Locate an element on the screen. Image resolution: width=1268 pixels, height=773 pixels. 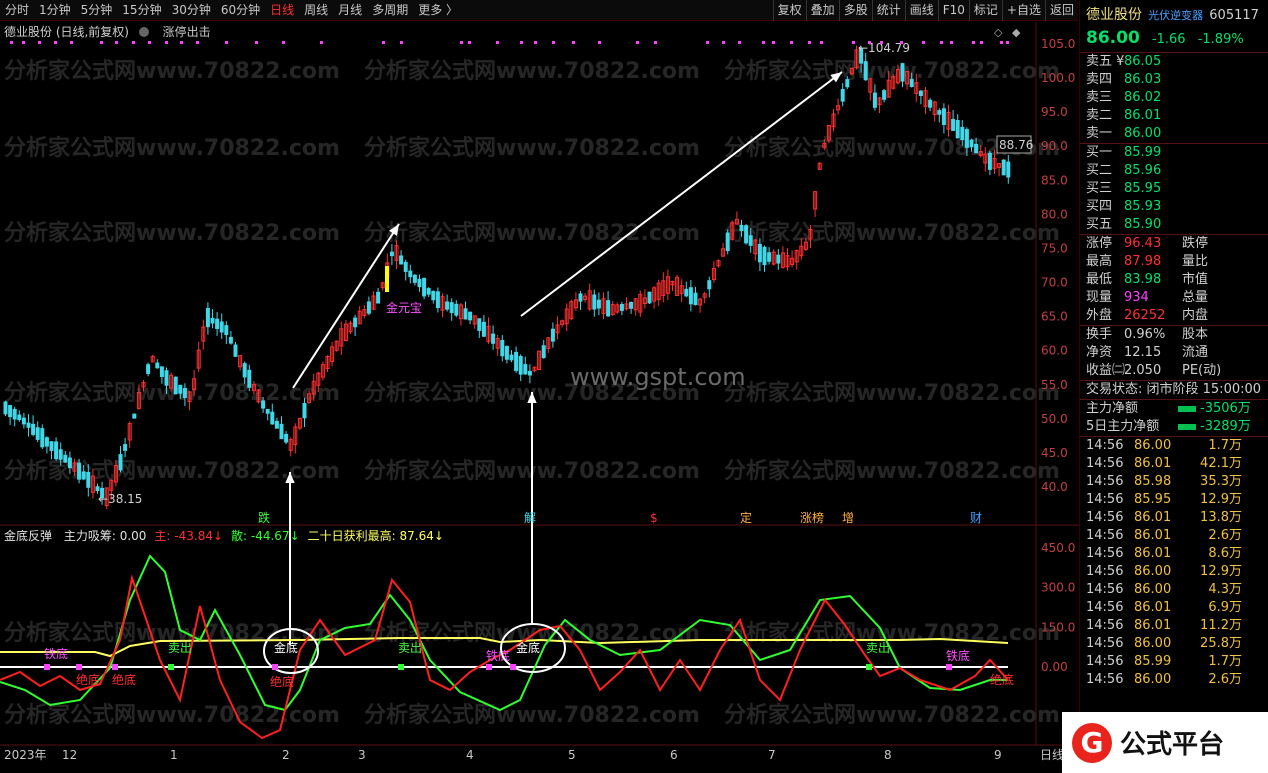
price-tick-label: 105.0 is located at coordinates (1058, 44).